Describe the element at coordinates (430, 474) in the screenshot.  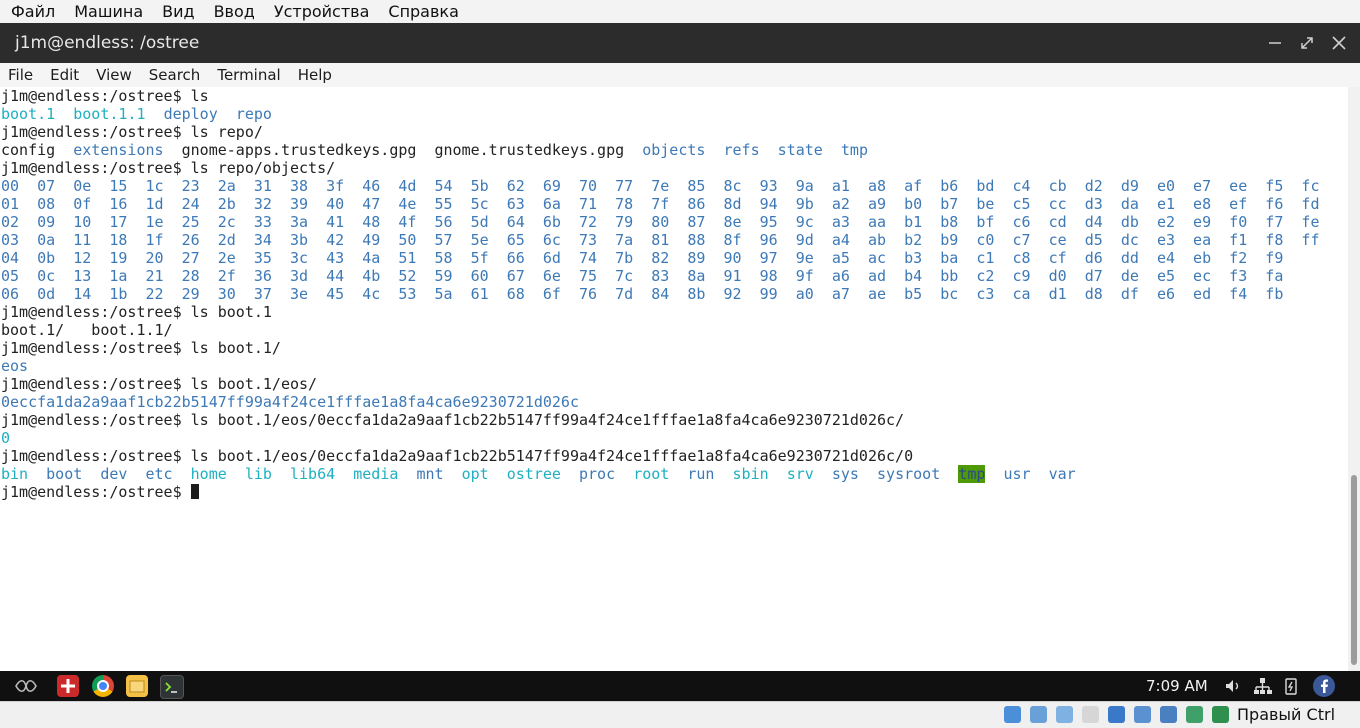
I see `terminal-text-segment: mnt` at that location.